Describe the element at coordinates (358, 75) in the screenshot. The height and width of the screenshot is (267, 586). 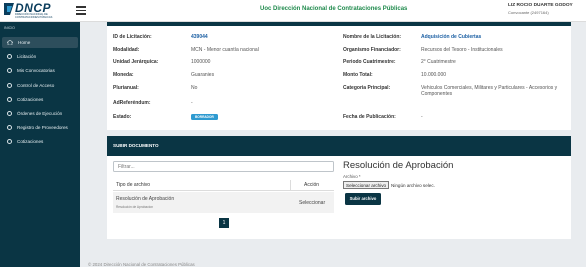
I see `monto-label: Monto Total:` at that location.